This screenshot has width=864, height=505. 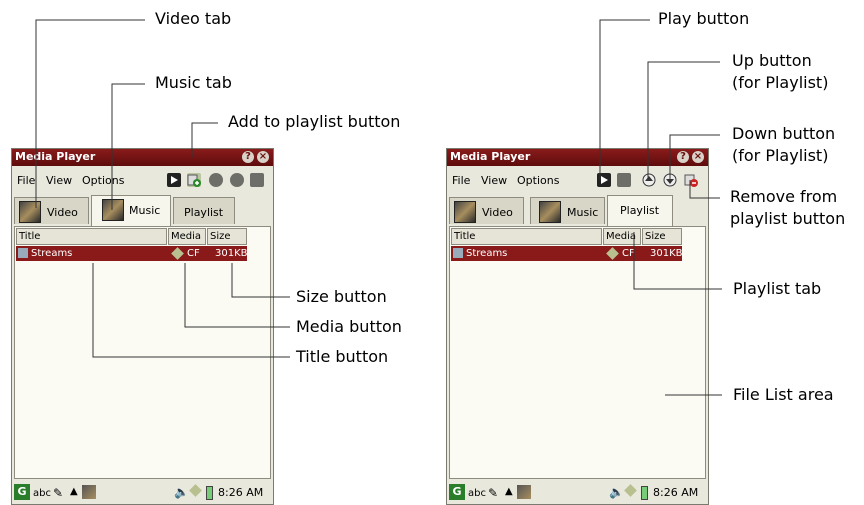 I want to click on callout-media-button: Media button, so click(x=349, y=326).